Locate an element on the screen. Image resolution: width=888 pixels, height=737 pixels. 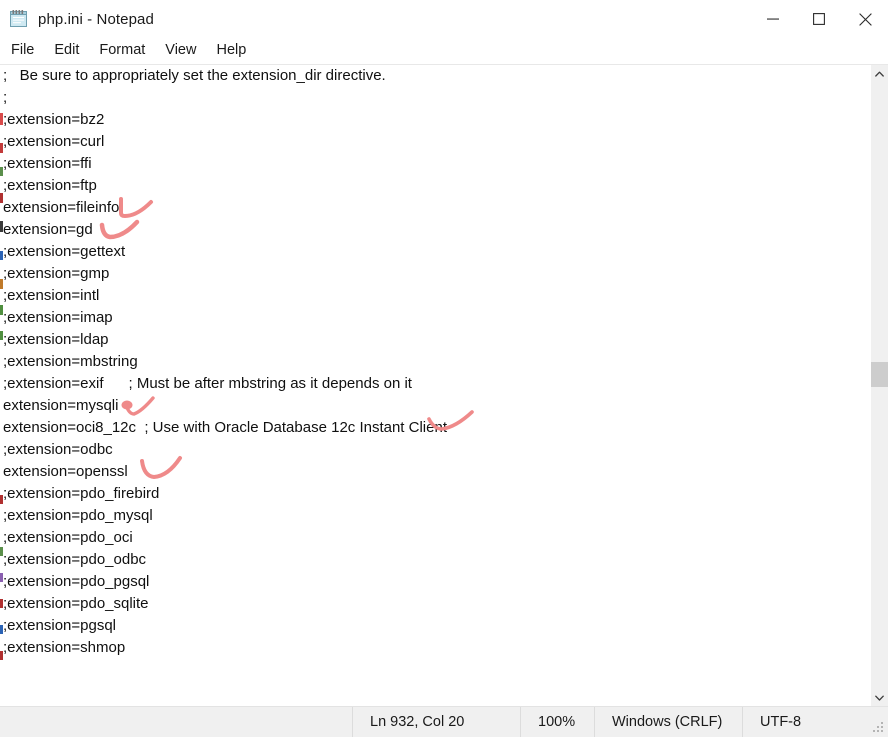
editor-line: ;extension=bz2 is located at coordinates (54, 119).